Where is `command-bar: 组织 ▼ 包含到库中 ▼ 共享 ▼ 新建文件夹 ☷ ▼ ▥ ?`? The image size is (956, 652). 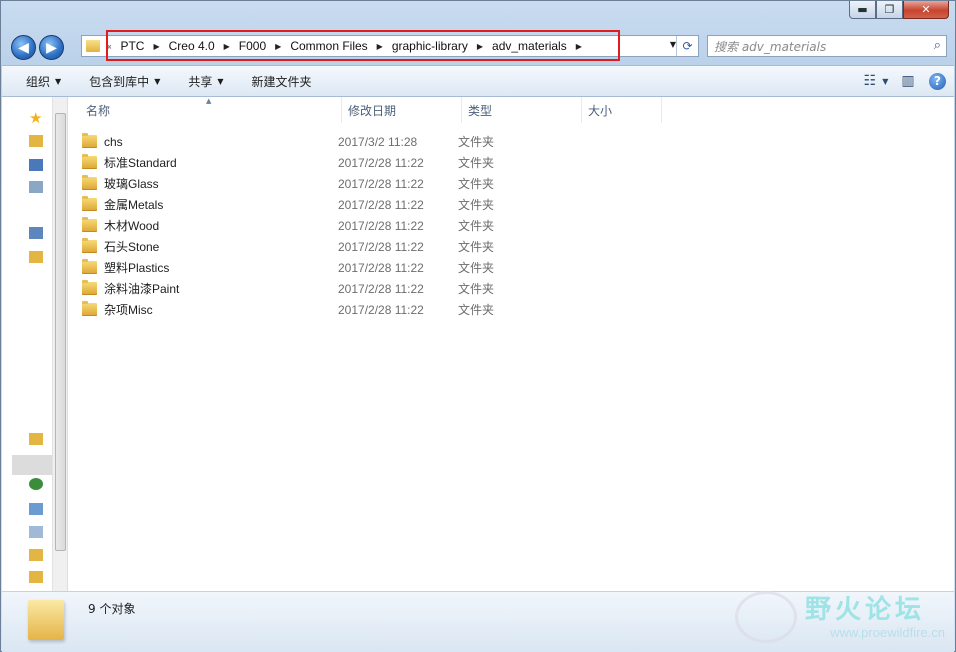
command-bar: 组织 ▼ 包含到库中 ▼ 共享 ▼ 新建文件夹 ☷ ▼ ▥ ? is located at coordinates (478, 81).